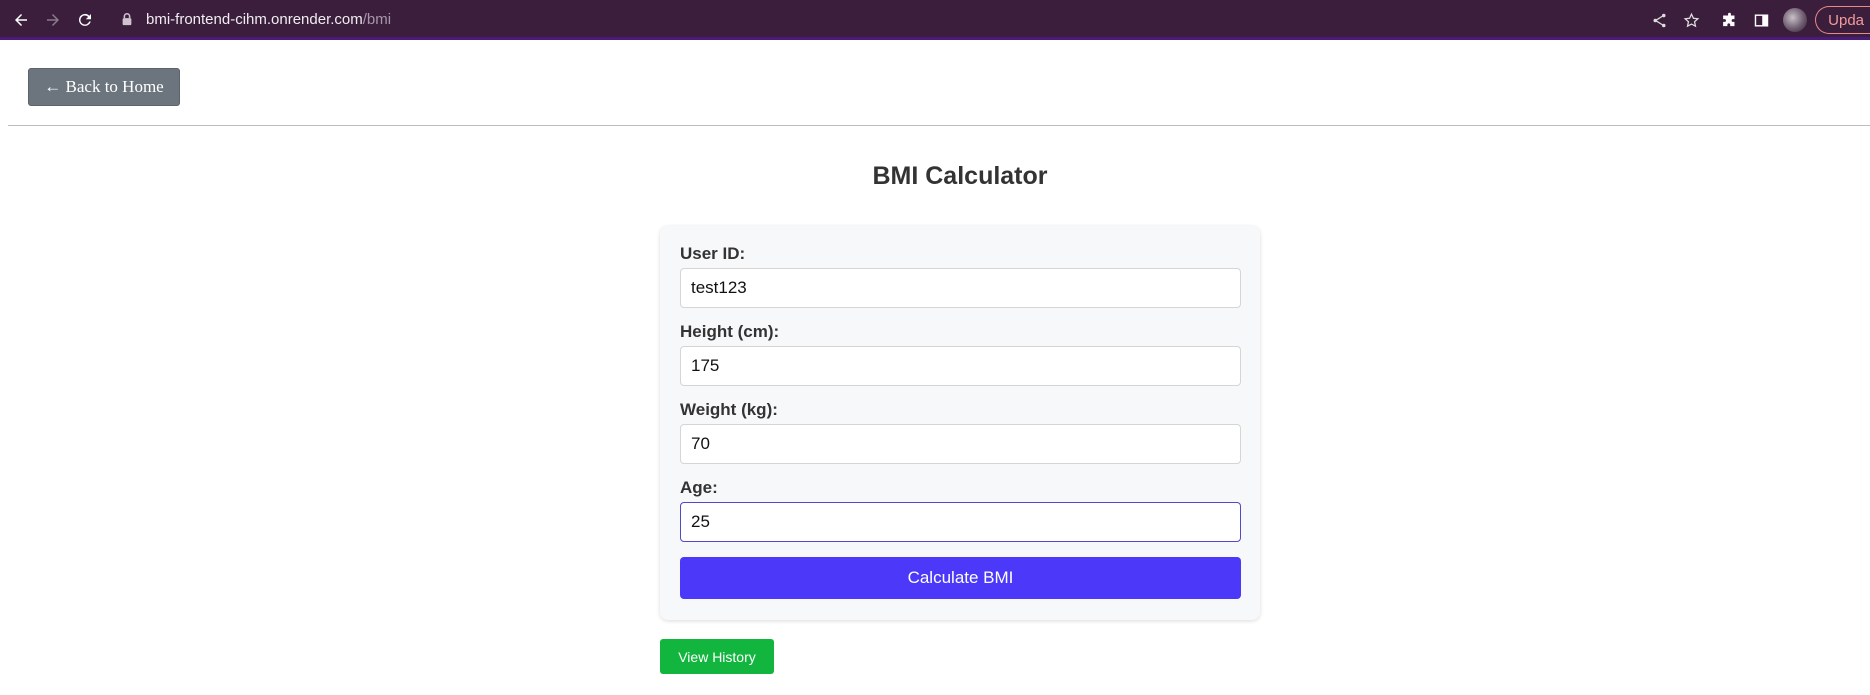 The width and height of the screenshot is (1870, 695). I want to click on back-arrow-icon, so click(21, 20).